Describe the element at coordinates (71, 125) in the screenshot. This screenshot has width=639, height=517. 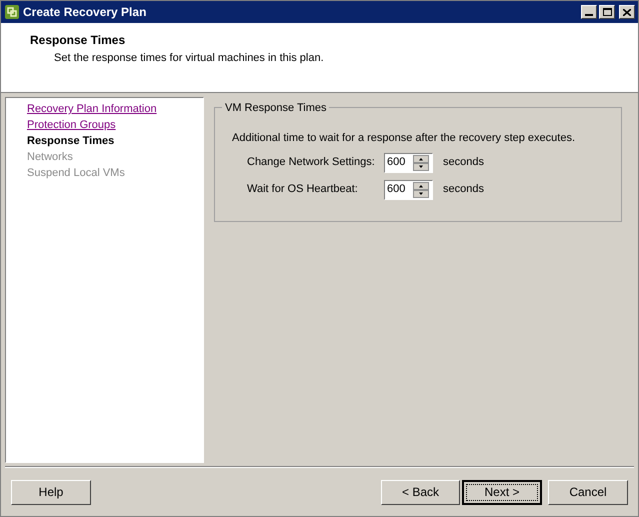
I see `step-item: Protection Groups` at that location.